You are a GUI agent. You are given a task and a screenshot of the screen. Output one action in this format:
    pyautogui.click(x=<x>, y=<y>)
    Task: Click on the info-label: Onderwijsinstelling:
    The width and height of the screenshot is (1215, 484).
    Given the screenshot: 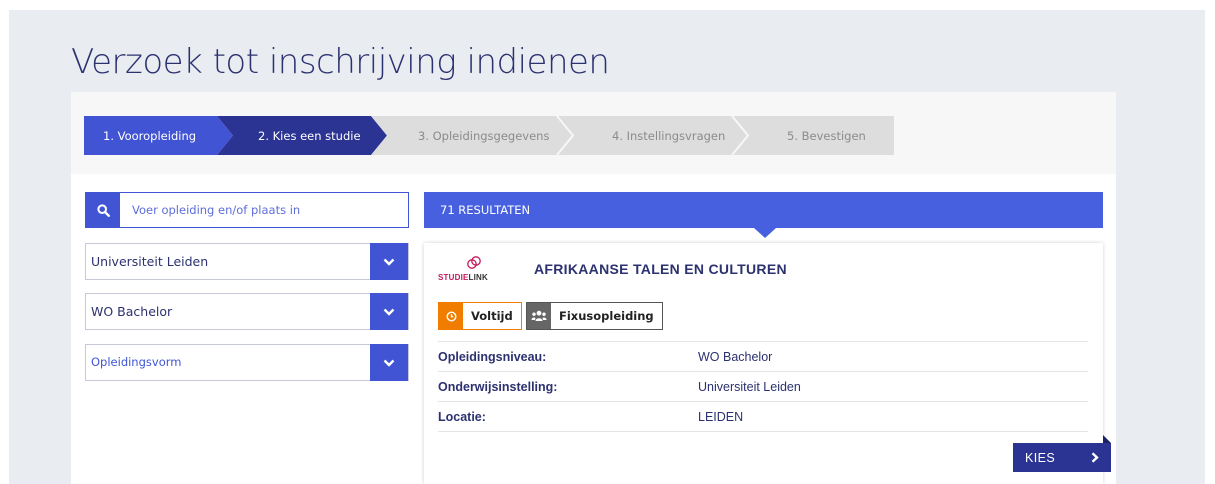 What is the action you would take?
    pyautogui.click(x=498, y=387)
    